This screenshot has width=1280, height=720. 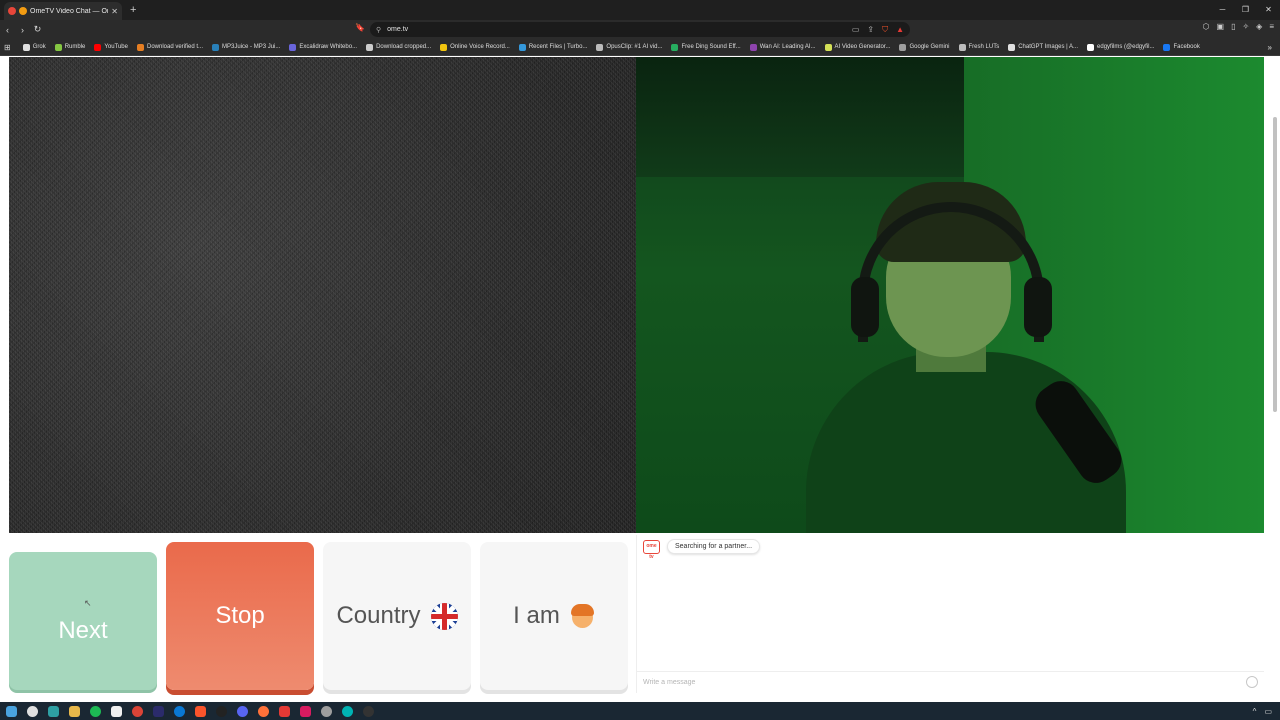 What do you see at coordinates (1268, 10) in the screenshot?
I see `close-window-icon: ✕` at bounding box center [1268, 10].